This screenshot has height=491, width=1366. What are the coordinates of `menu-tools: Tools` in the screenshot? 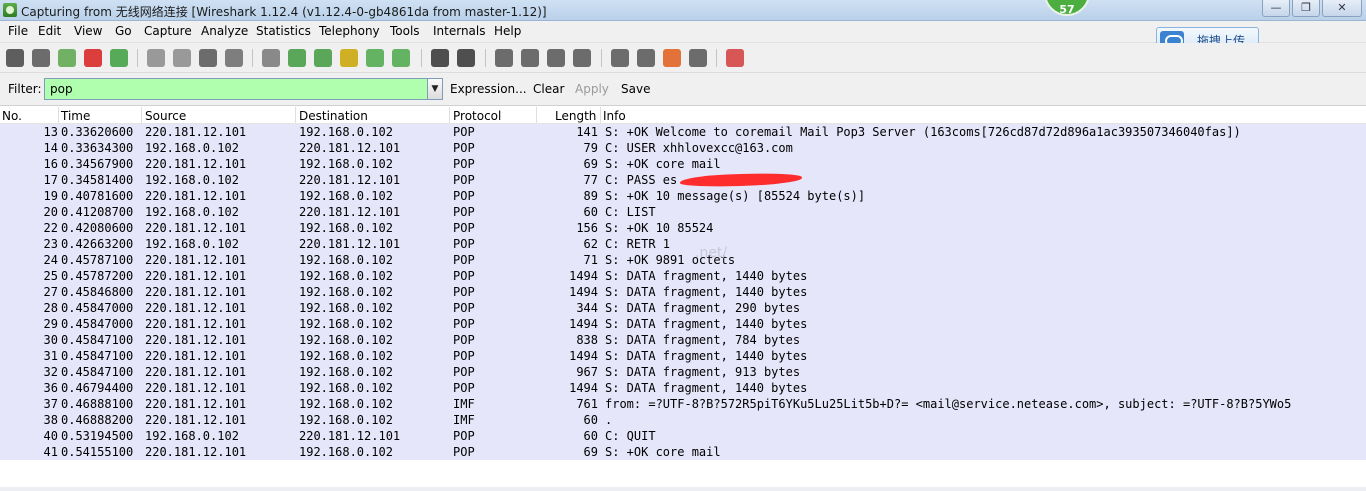 It's located at (405, 31).